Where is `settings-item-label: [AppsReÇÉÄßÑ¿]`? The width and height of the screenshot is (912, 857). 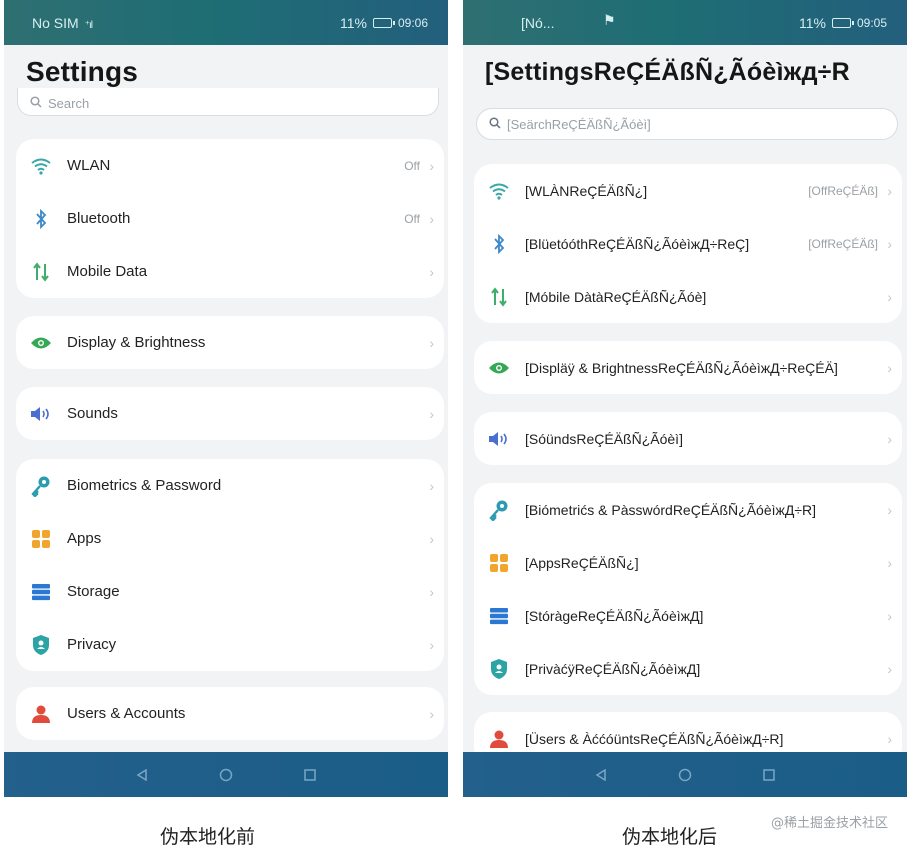 settings-item-label: [AppsReÇÉÄßÑ¿] is located at coordinates (582, 562).